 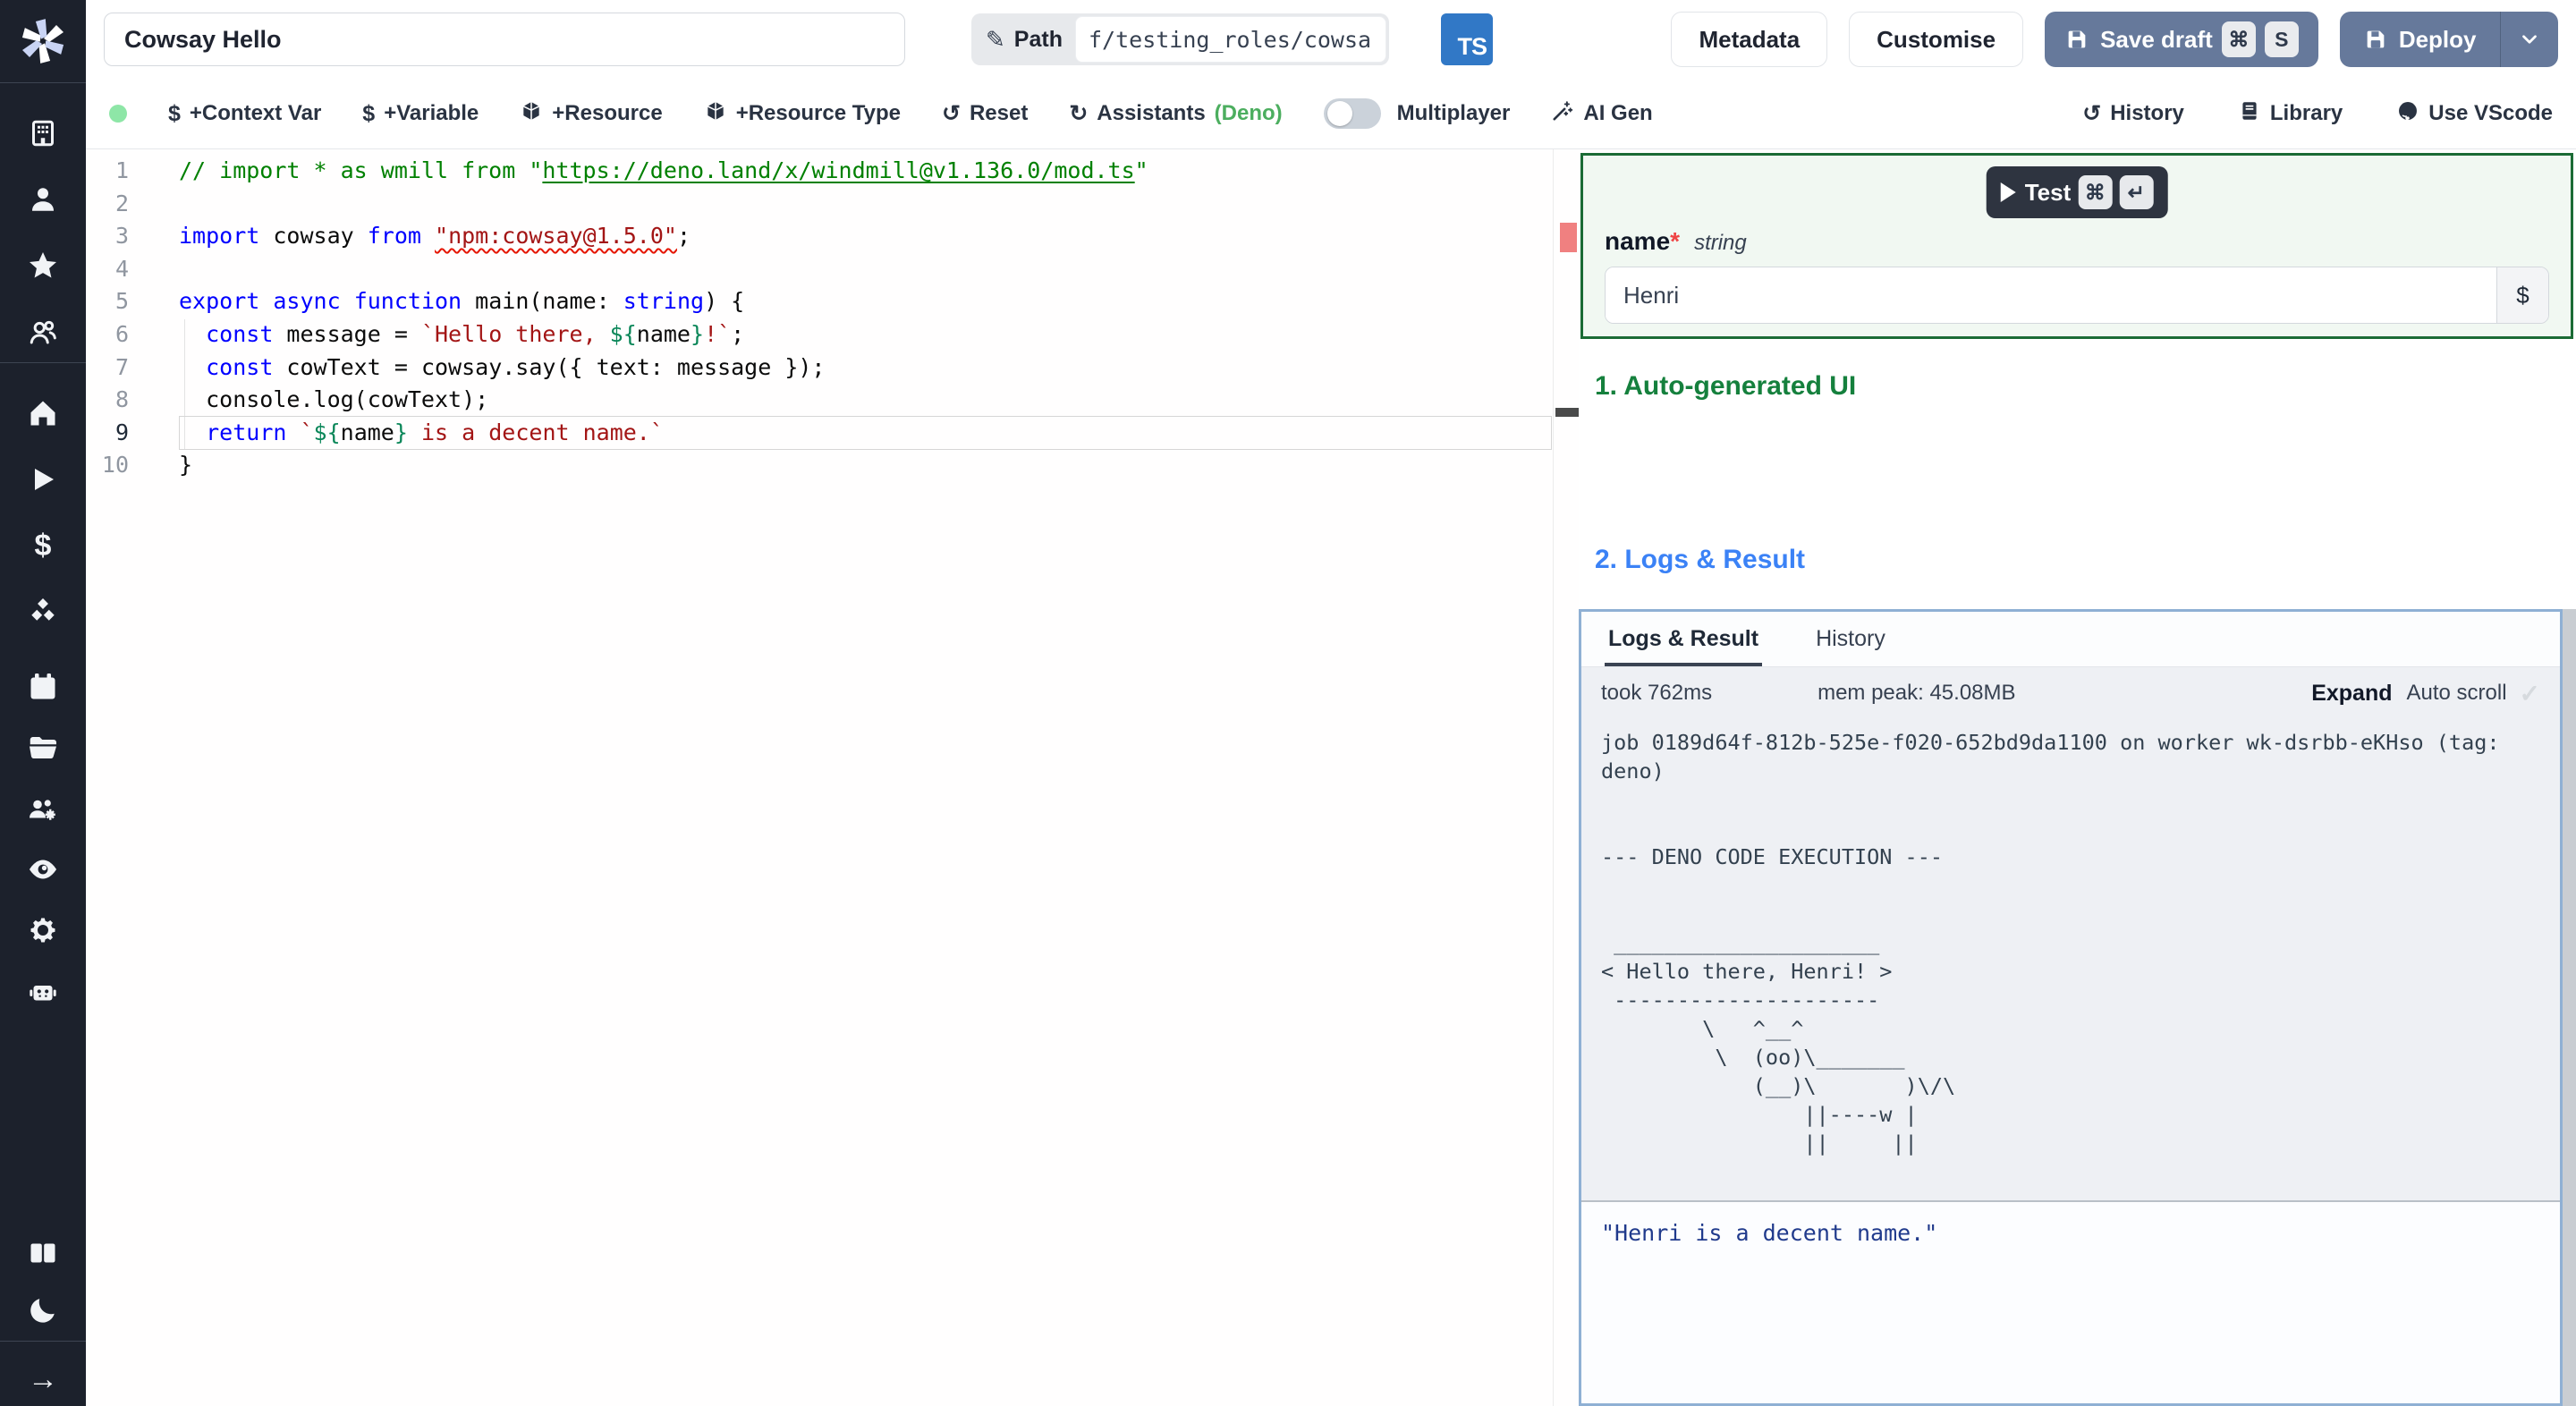 I want to click on history-button: ↺ History, so click(x=2133, y=114).